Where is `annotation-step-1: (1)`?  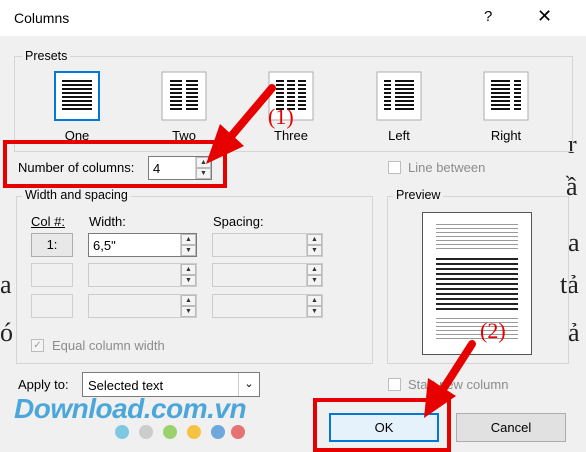 annotation-step-1: (1) is located at coordinates (281, 116).